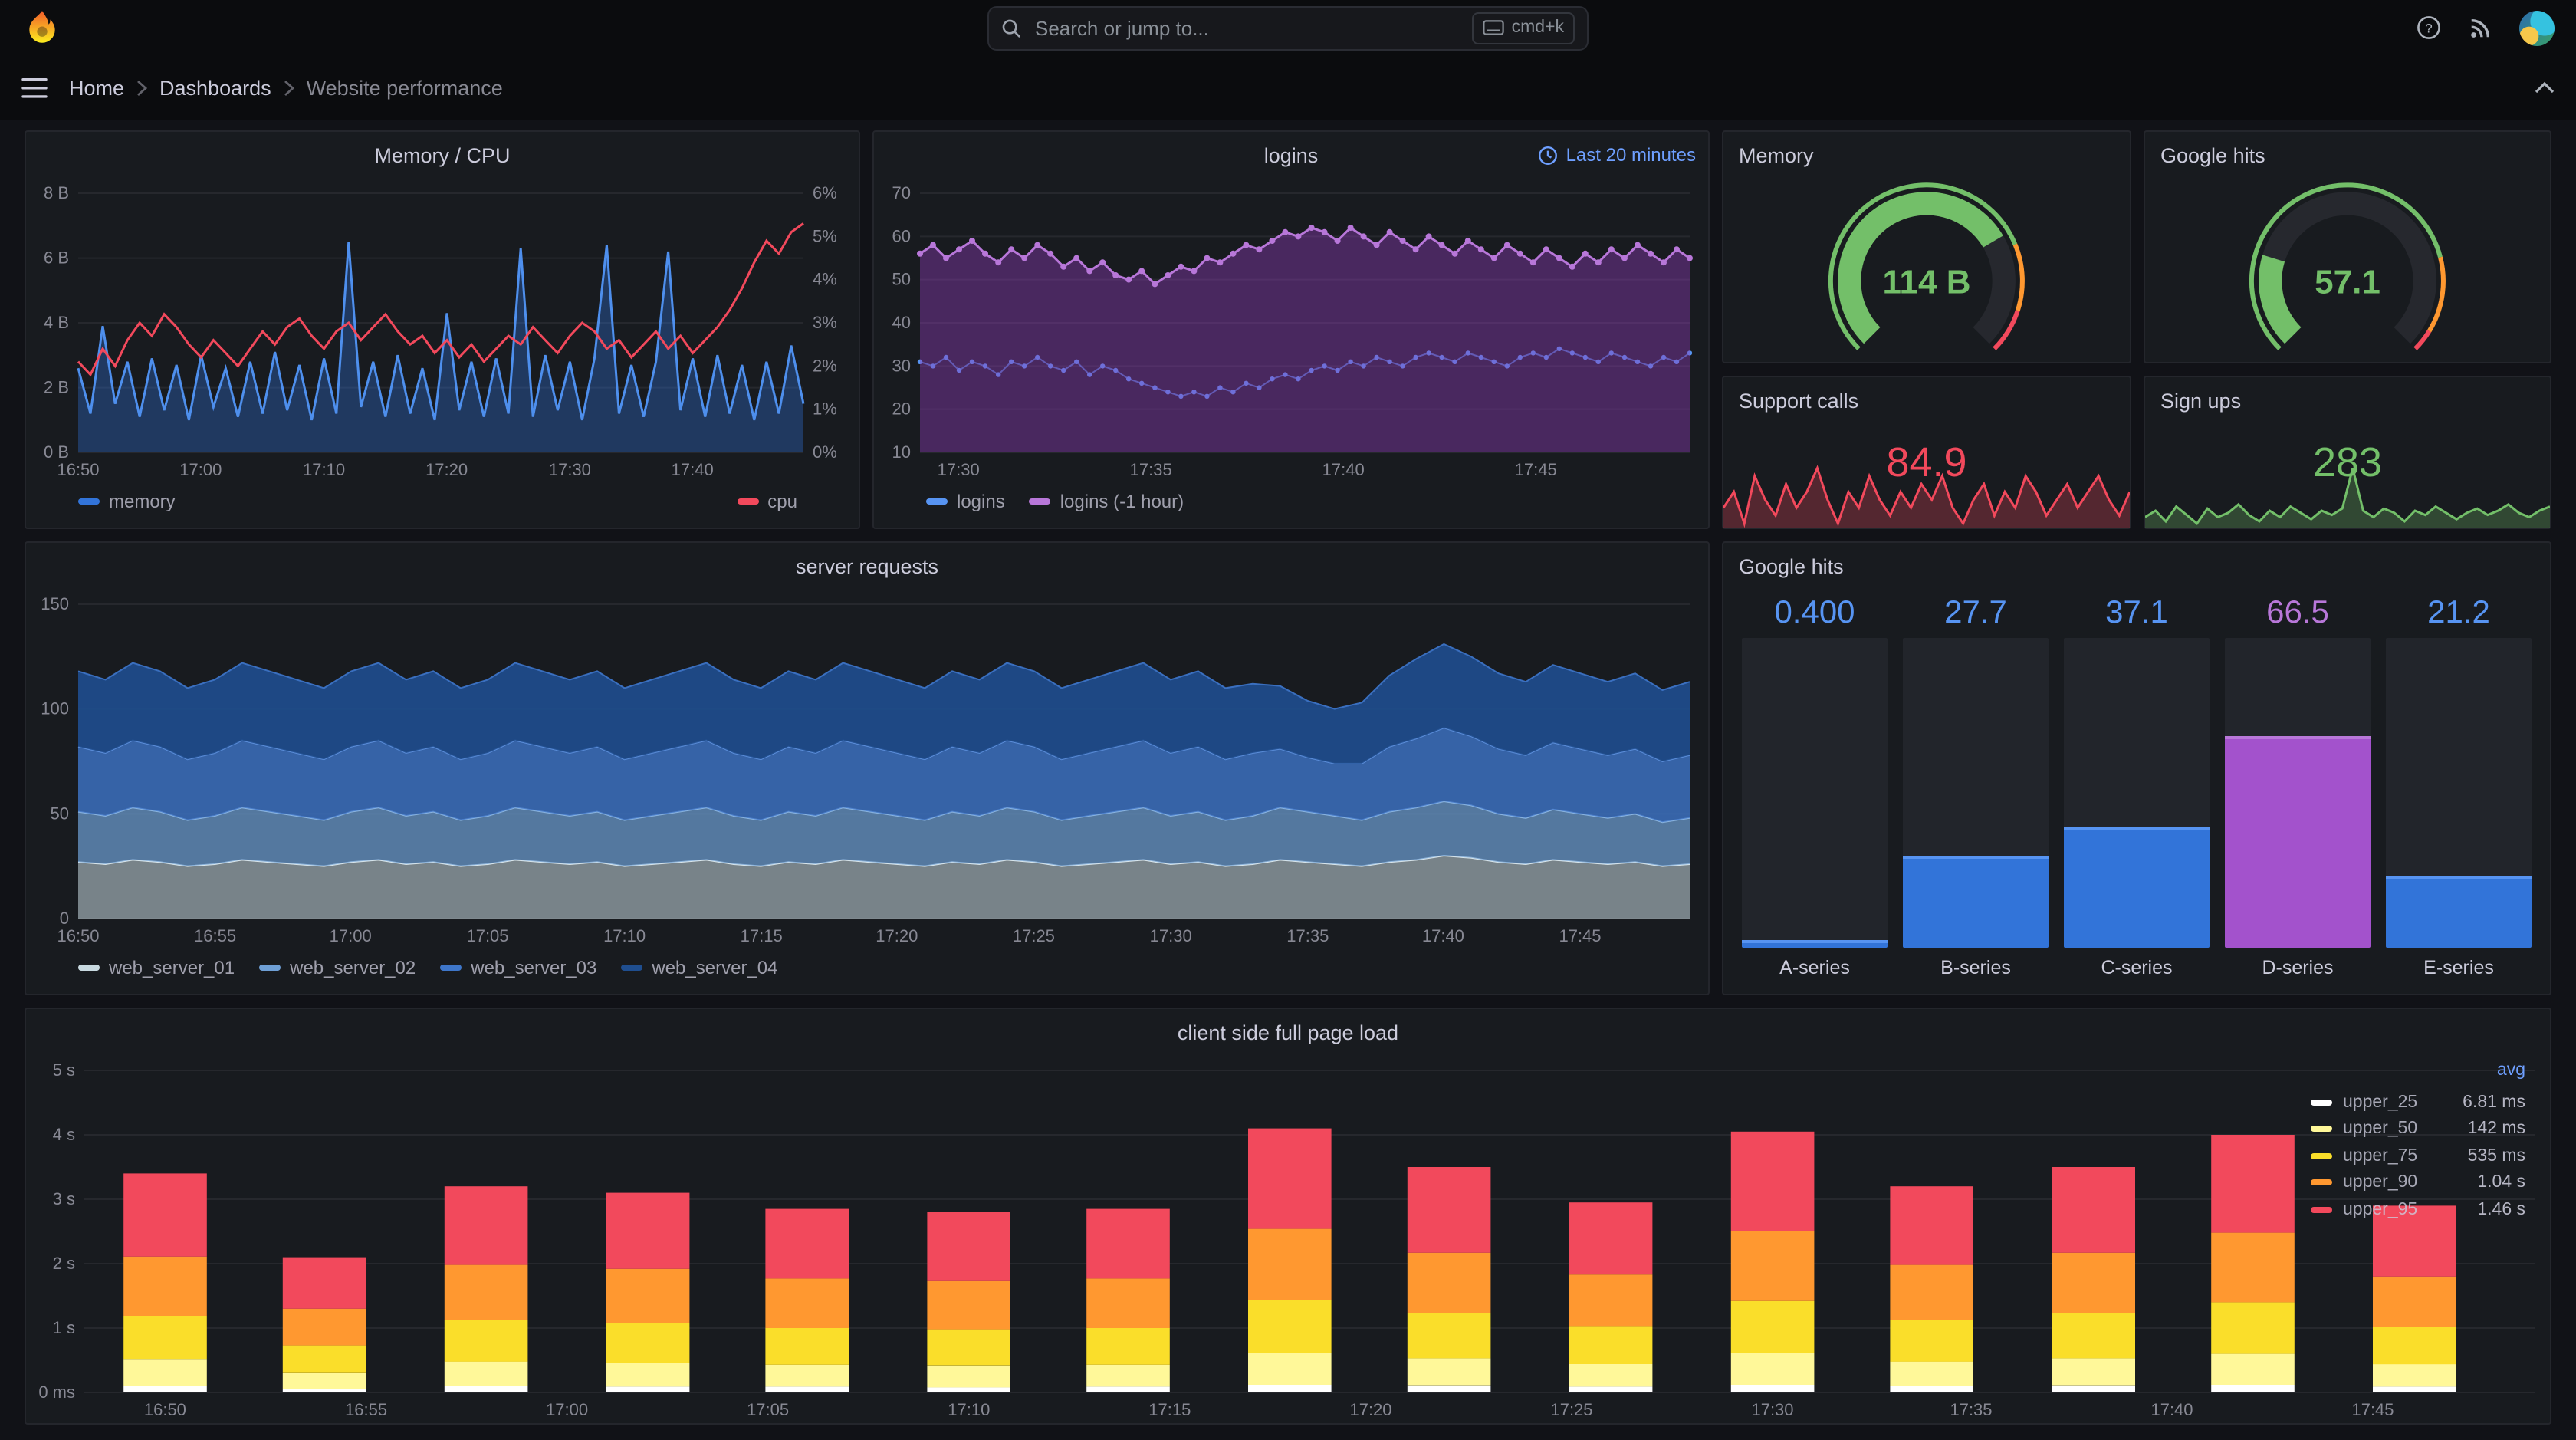 Image resolution: width=2576 pixels, height=1440 pixels. What do you see at coordinates (64, 1327) in the screenshot?
I see `y-axis-tick-label: 1 s` at bounding box center [64, 1327].